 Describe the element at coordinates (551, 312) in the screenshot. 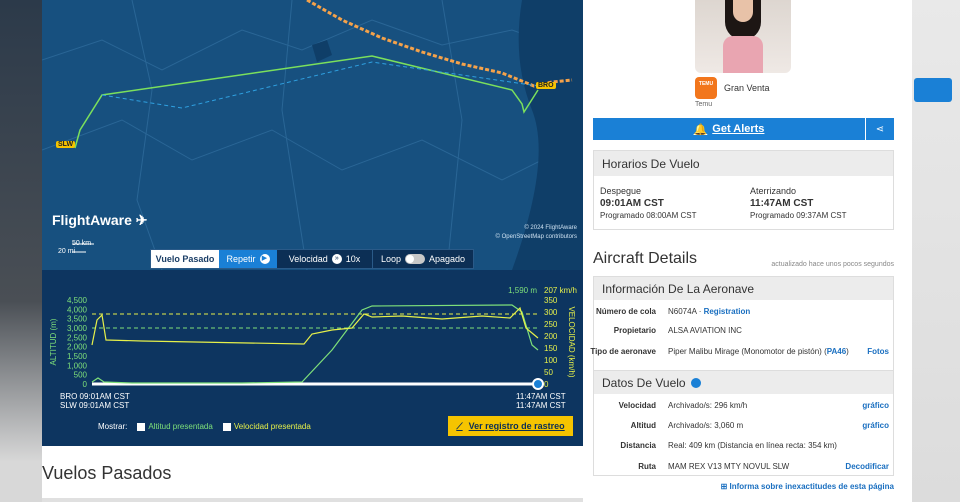

I see `speed-tick: 300` at that location.